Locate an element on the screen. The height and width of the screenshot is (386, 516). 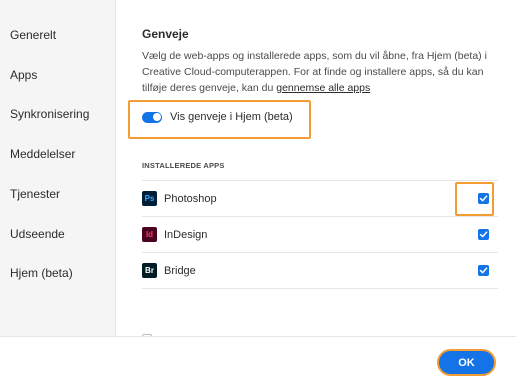
app-name: Bridge is located at coordinates (180, 270).